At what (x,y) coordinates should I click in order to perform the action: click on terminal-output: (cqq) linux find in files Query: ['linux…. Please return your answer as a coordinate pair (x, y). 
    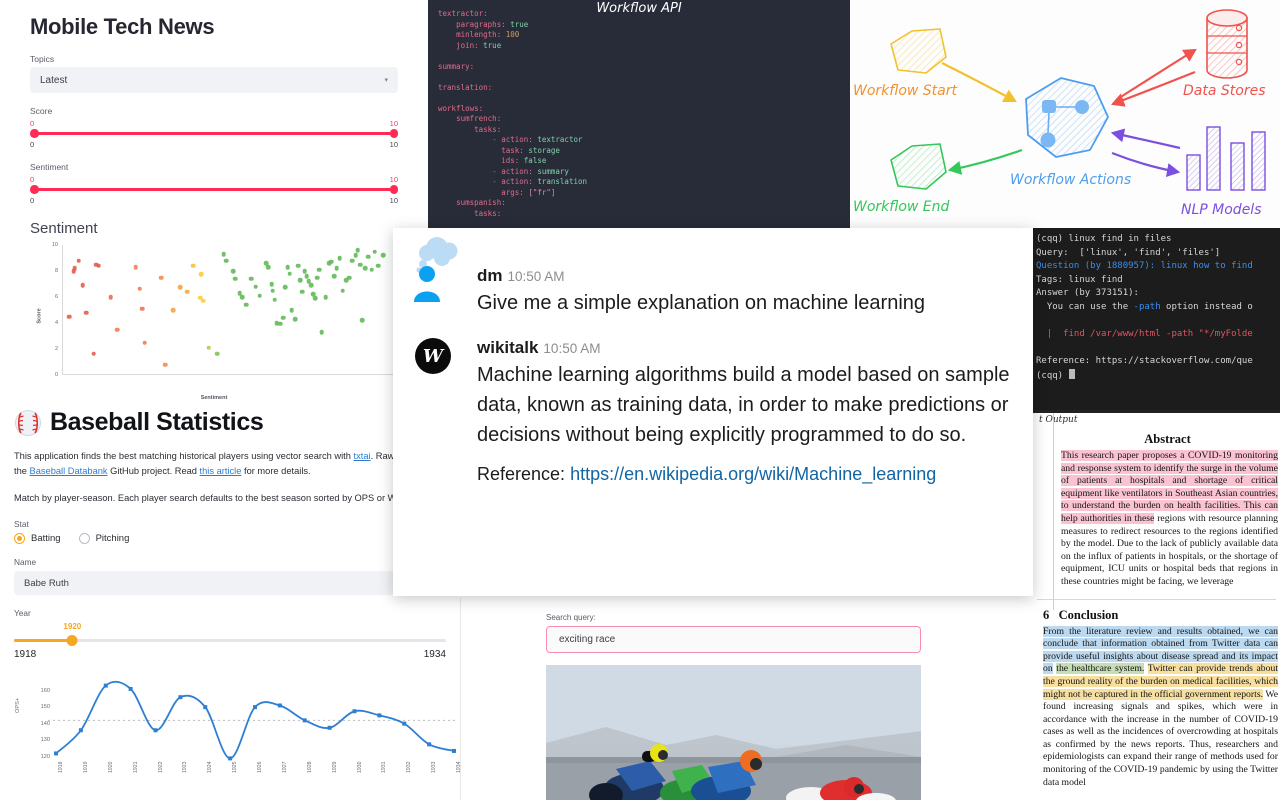
    Looking at the image, I should click on (1156, 306).